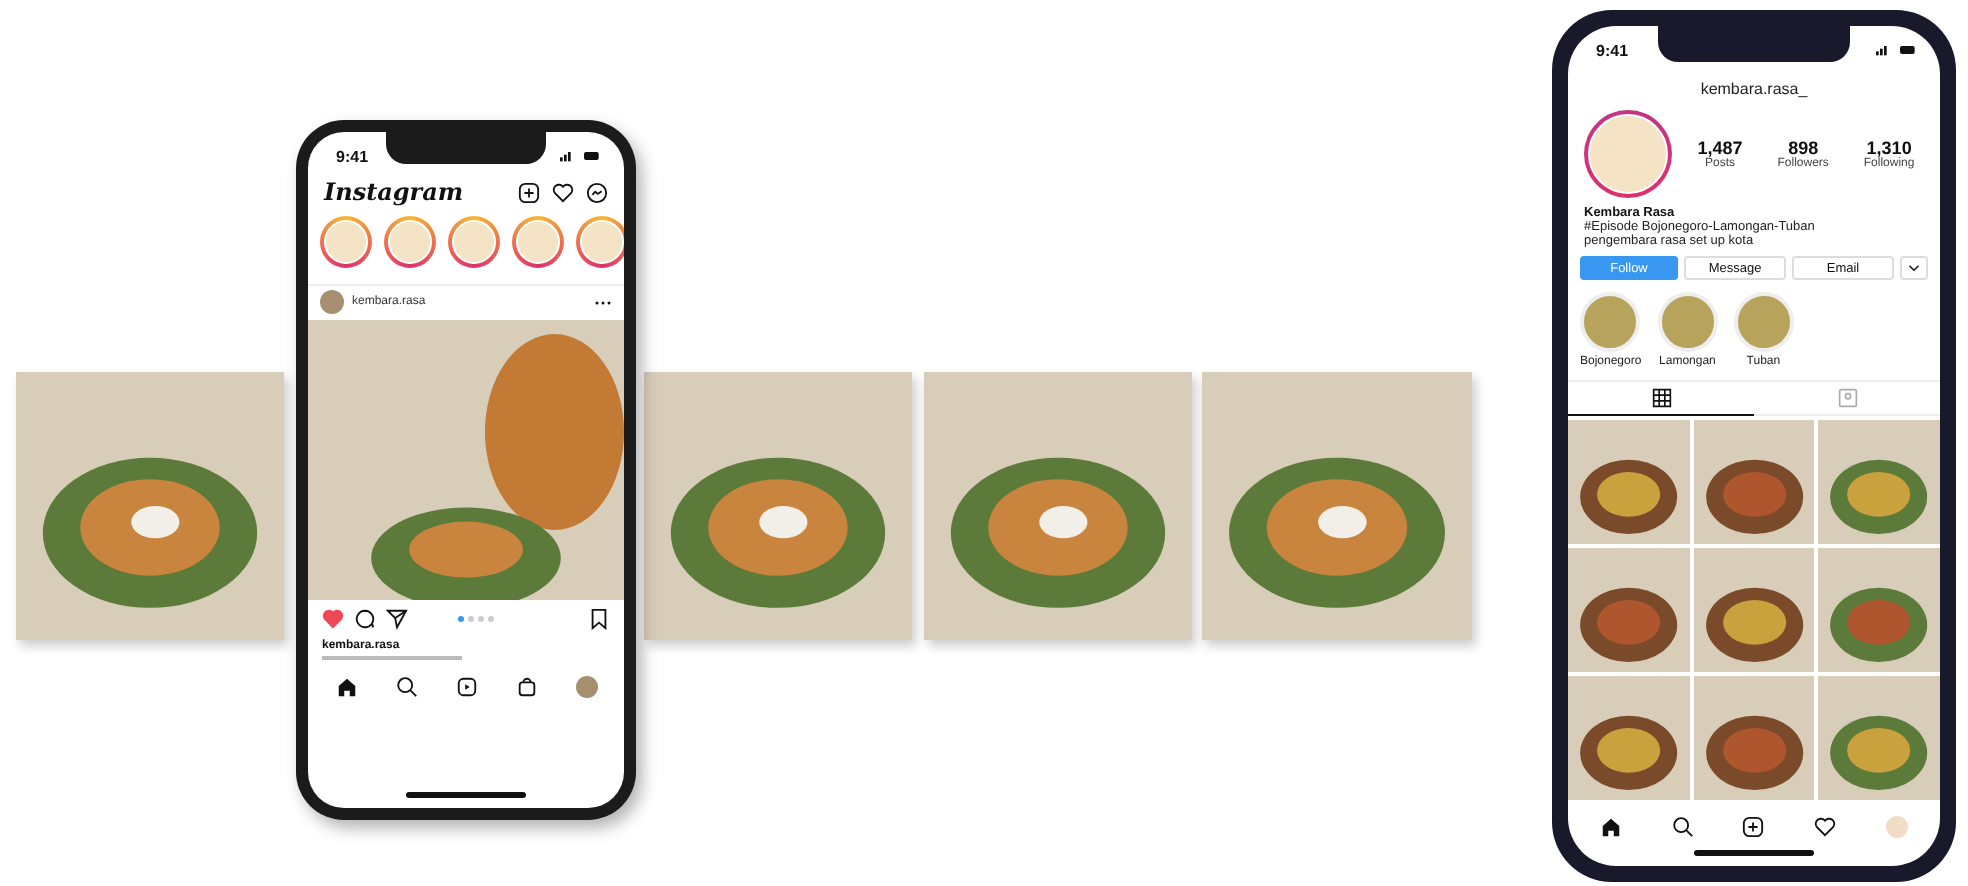 Image resolution: width=1968 pixels, height=886 pixels. I want to click on suggestions-button, so click(1914, 268).